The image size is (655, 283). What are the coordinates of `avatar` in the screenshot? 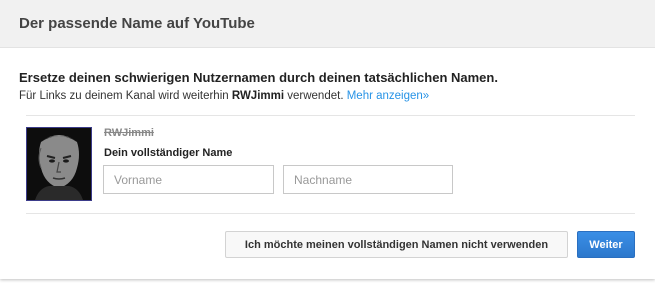 It's located at (59, 164).